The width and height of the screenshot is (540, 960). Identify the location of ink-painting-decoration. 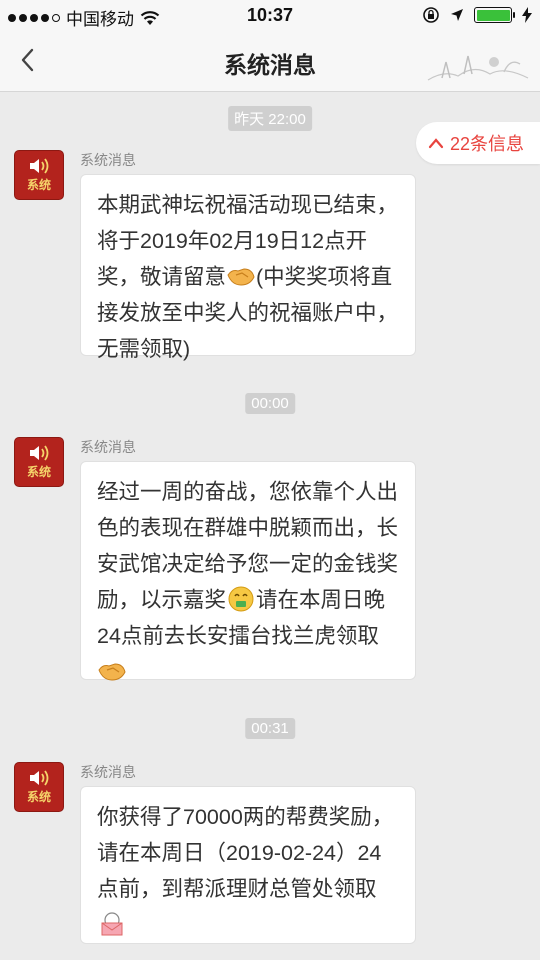
(478, 68).